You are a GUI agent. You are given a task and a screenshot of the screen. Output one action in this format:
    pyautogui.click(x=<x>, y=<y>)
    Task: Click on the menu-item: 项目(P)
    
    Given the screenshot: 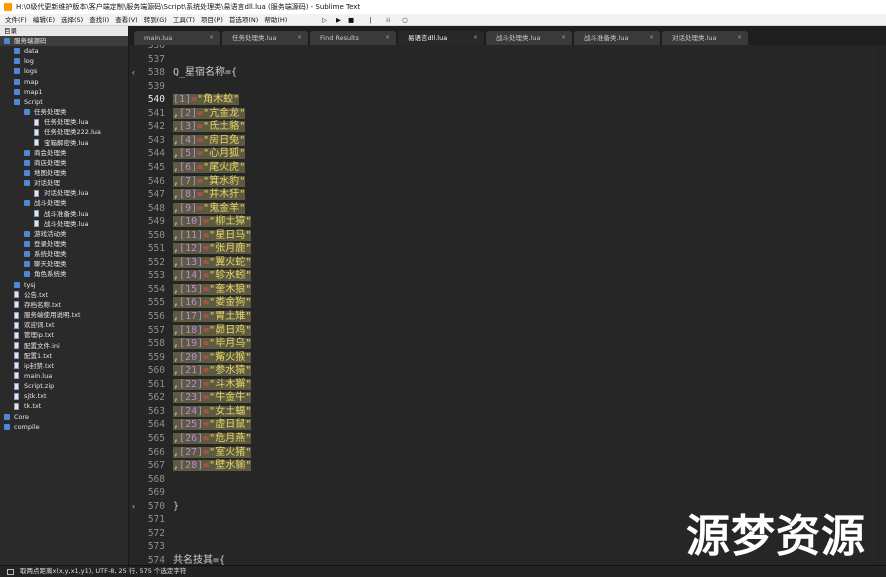 What is the action you would take?
    pyautogui.click(x=212, y=20)
    